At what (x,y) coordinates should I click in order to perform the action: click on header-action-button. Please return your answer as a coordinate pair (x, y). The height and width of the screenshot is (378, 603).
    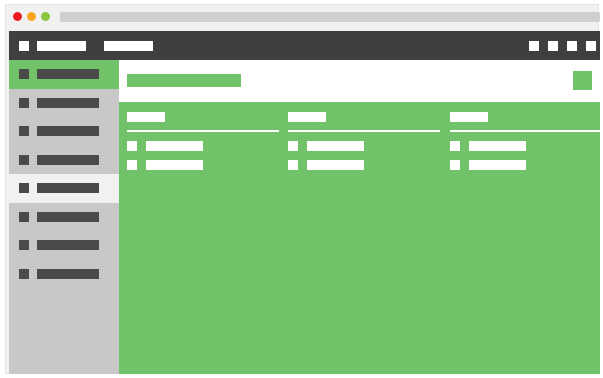
    Looking at the image, I should click on (582, 80).